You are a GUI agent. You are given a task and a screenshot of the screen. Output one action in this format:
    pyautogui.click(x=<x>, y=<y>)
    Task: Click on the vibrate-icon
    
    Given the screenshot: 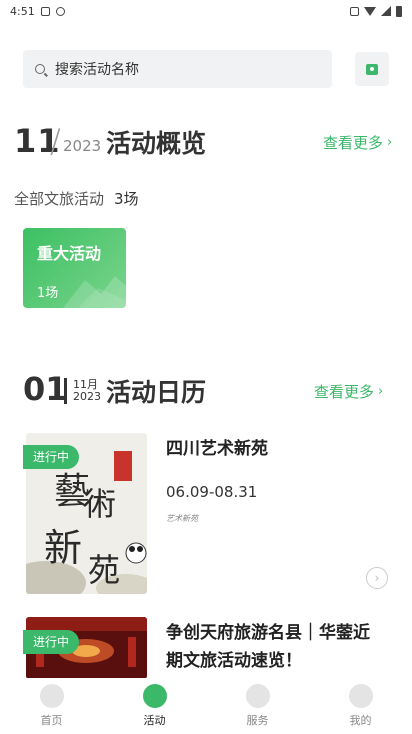 What is the action you would take?
    pyautogui.click(x=354, y=11)
    